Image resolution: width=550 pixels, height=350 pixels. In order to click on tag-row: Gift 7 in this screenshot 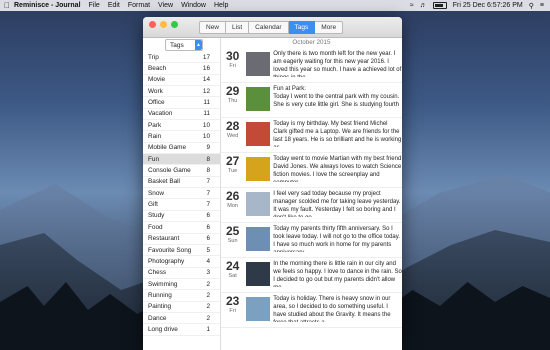, I will do `click(181, 205)`.